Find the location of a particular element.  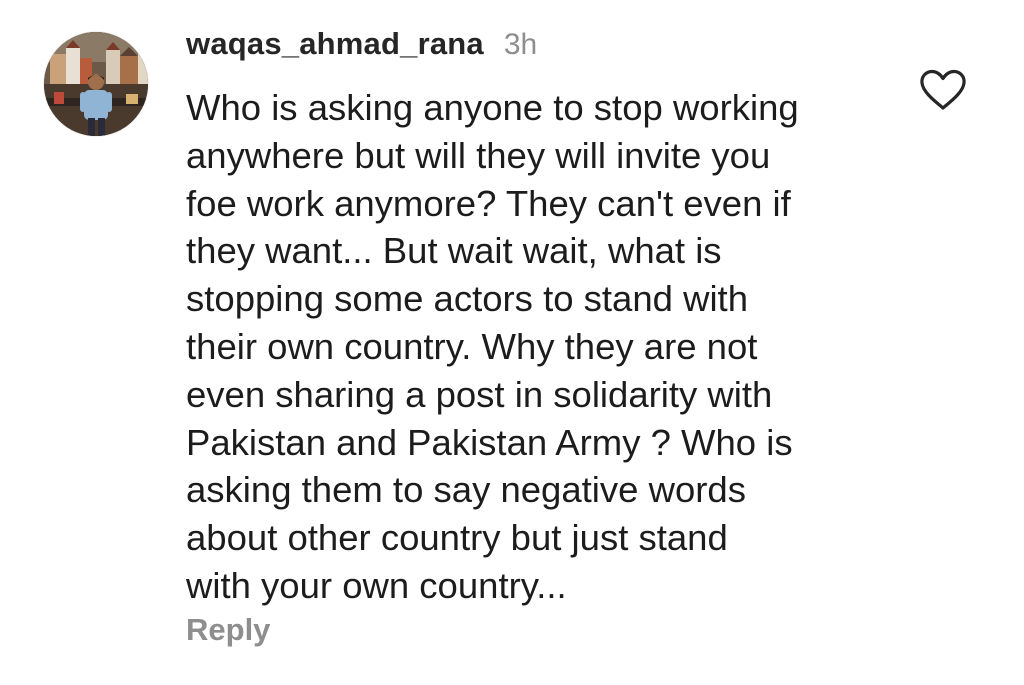

avatar is located at coordinates (96, 84).